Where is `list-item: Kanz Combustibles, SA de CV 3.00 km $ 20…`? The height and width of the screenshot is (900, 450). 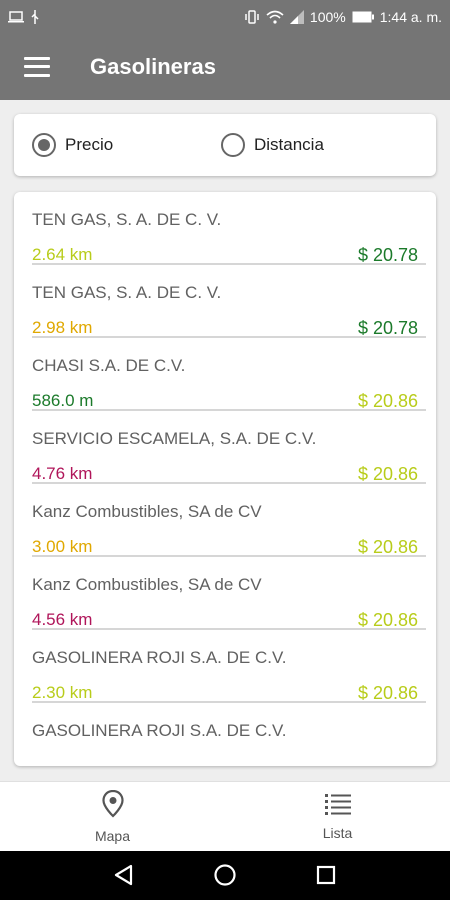
list-item: Kanz Combustibles, SA de CV 3.00 km $ 20… is located at coordinates (229, 520).